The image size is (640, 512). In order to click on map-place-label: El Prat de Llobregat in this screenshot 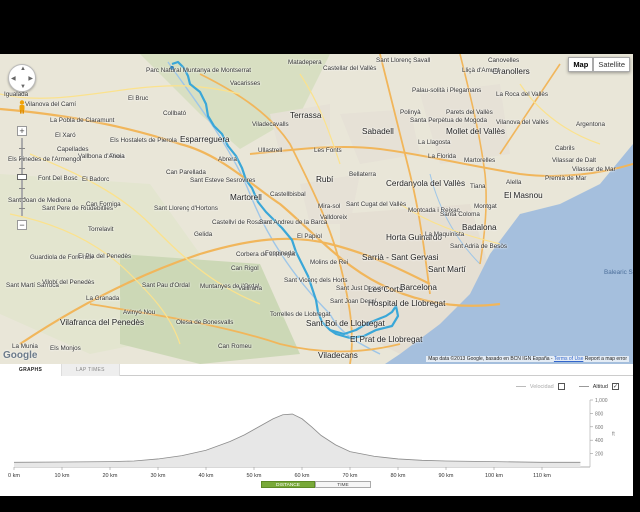, I will do `click(386, 339)`.